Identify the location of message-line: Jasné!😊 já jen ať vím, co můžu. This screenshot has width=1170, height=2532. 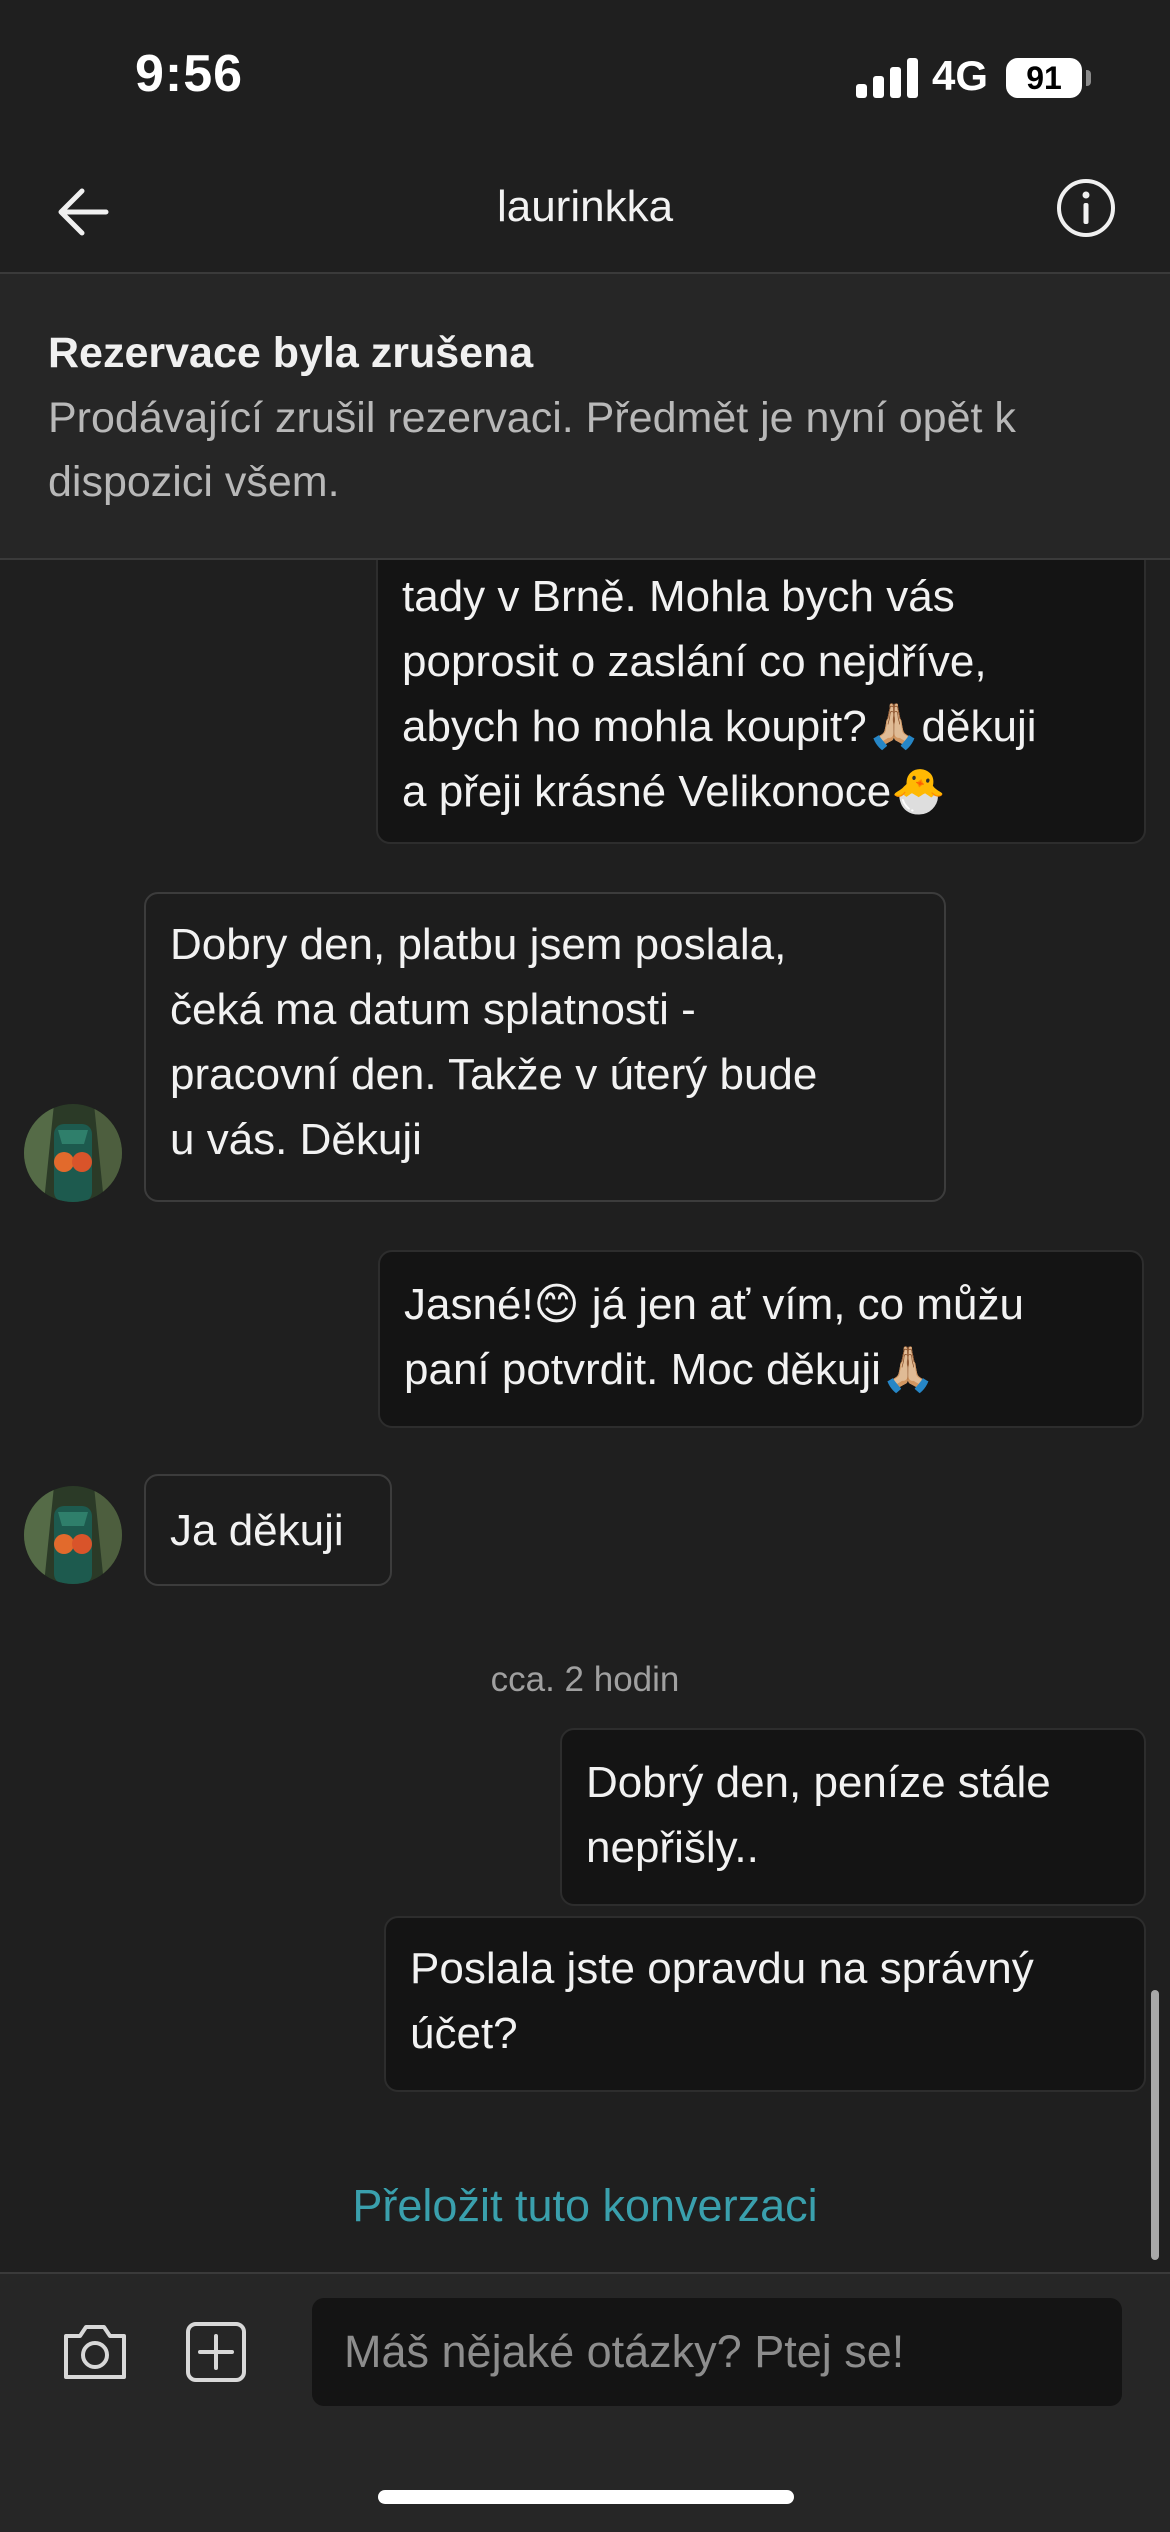
(714, 1304).